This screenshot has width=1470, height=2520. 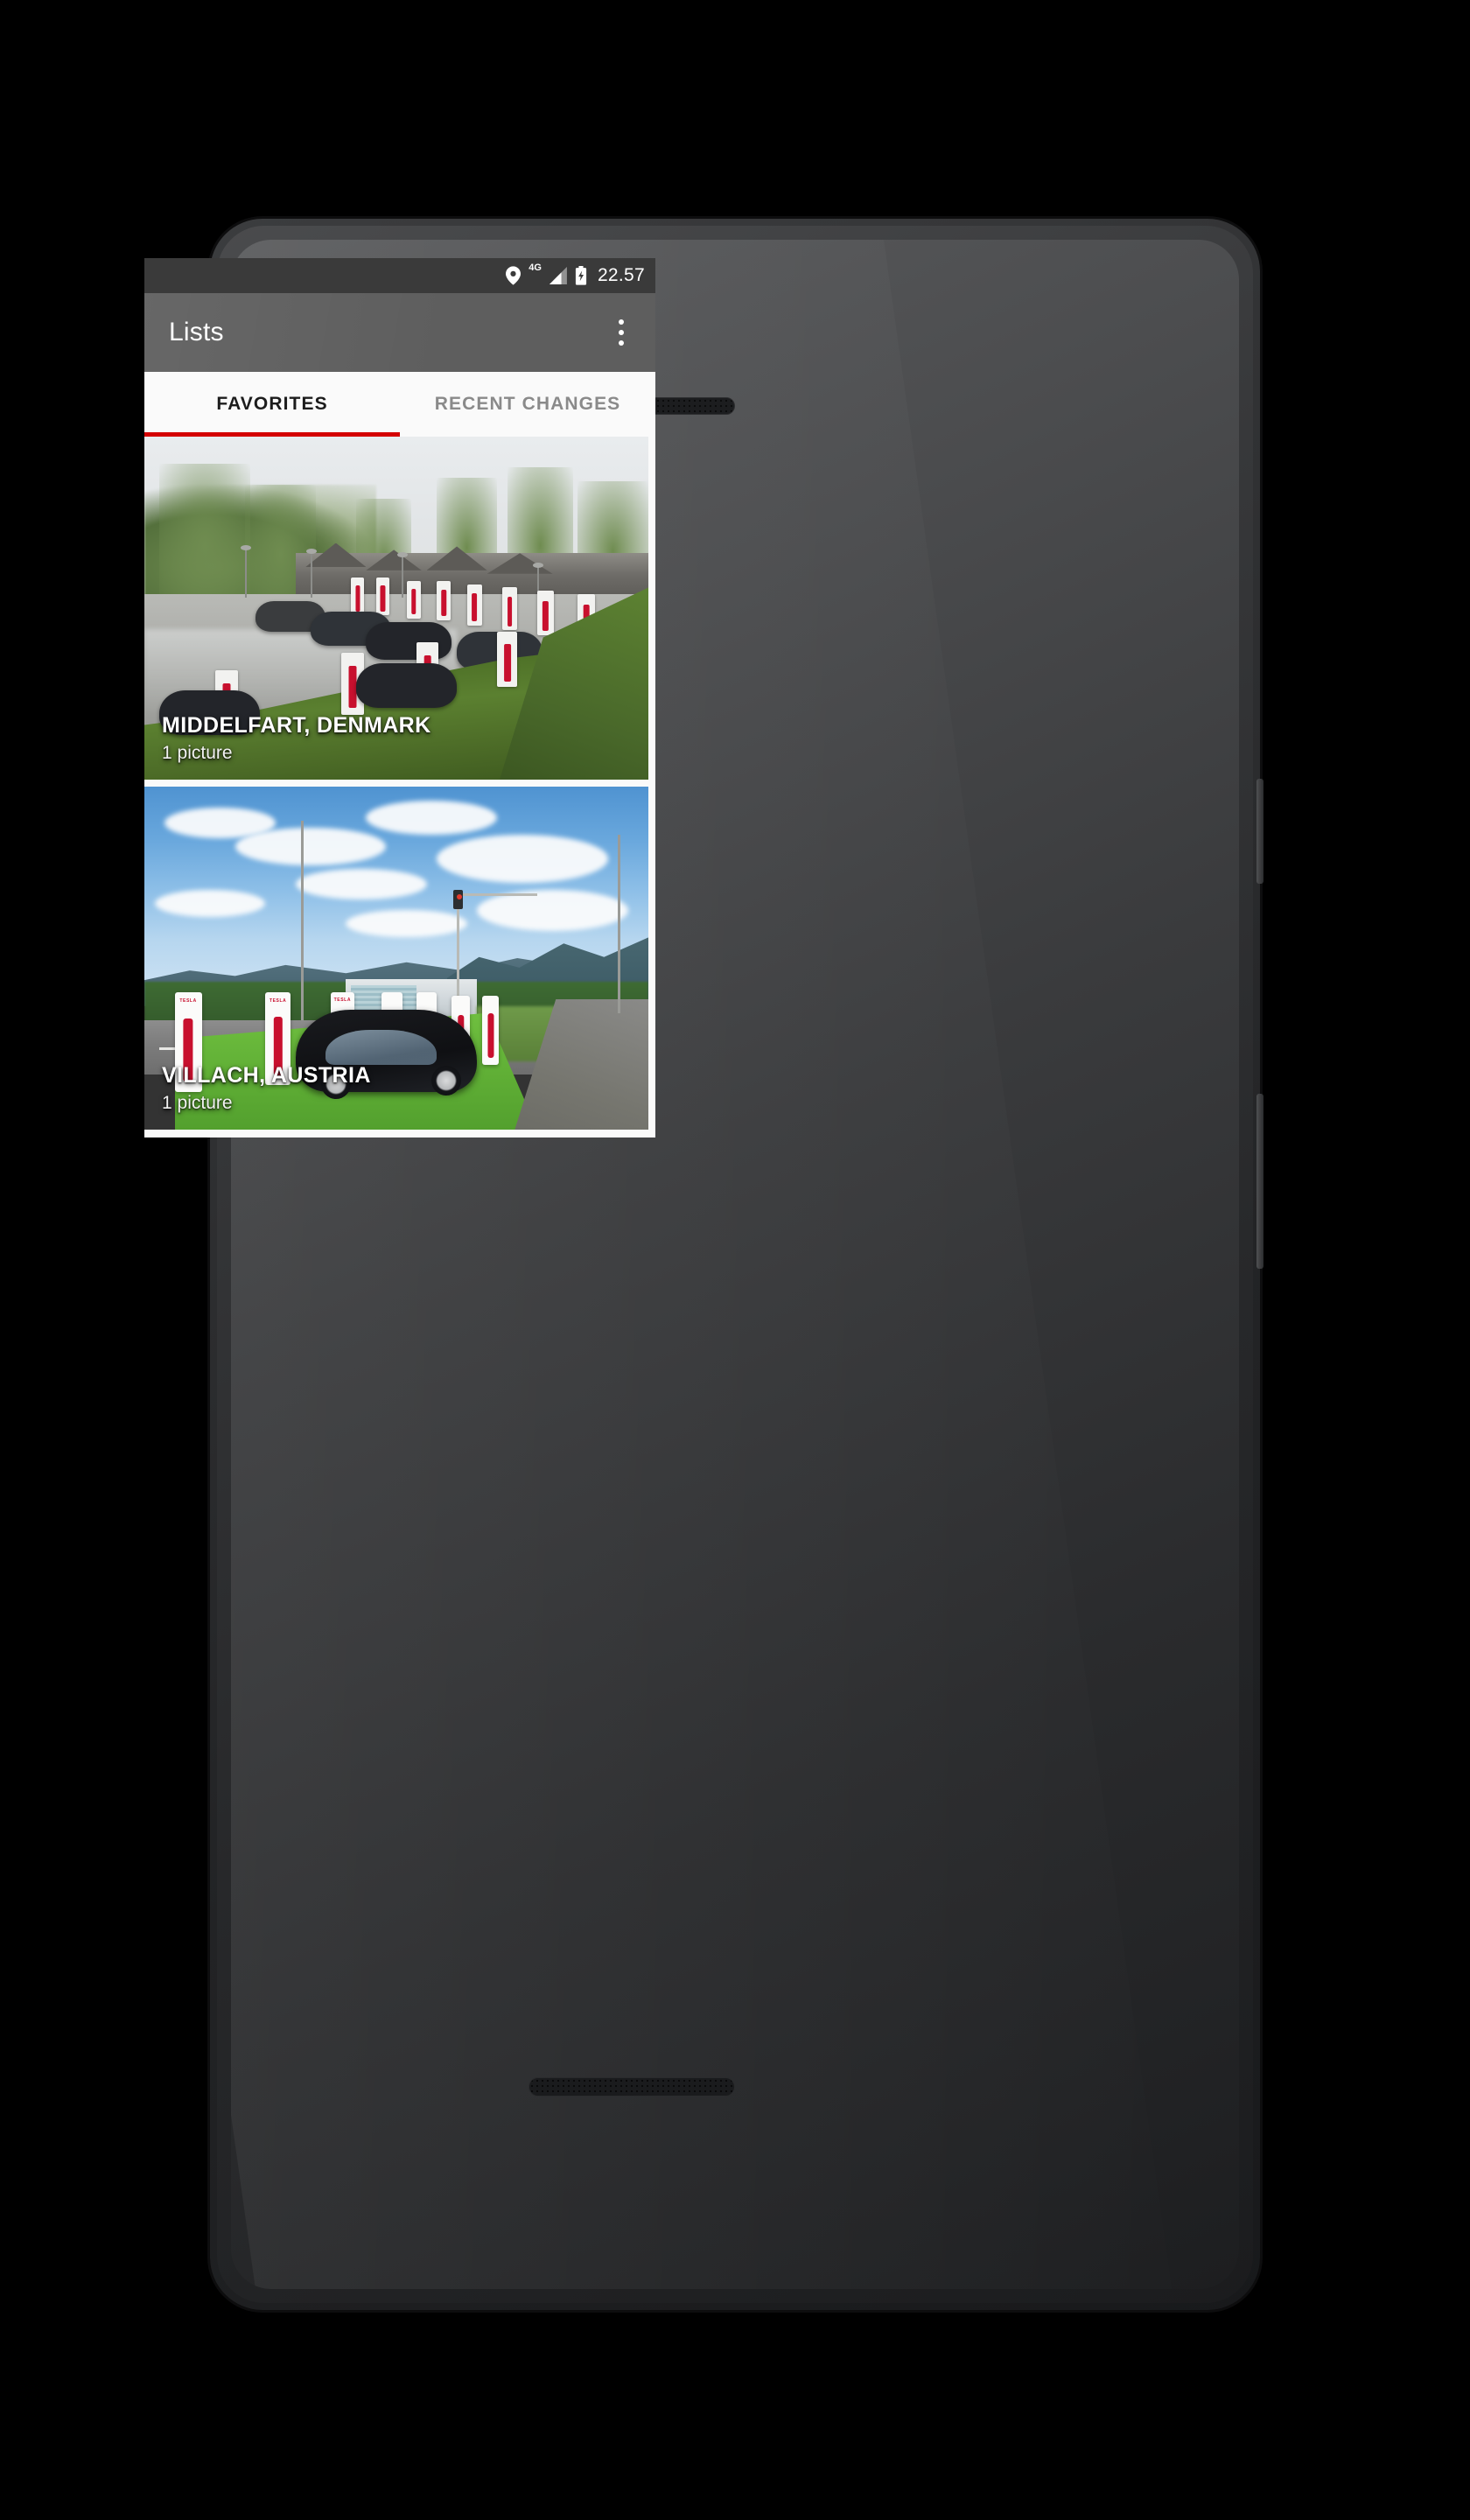 I want to click on tab-recent-changes: RECENT CHANGES, so click(x=527, y=404).